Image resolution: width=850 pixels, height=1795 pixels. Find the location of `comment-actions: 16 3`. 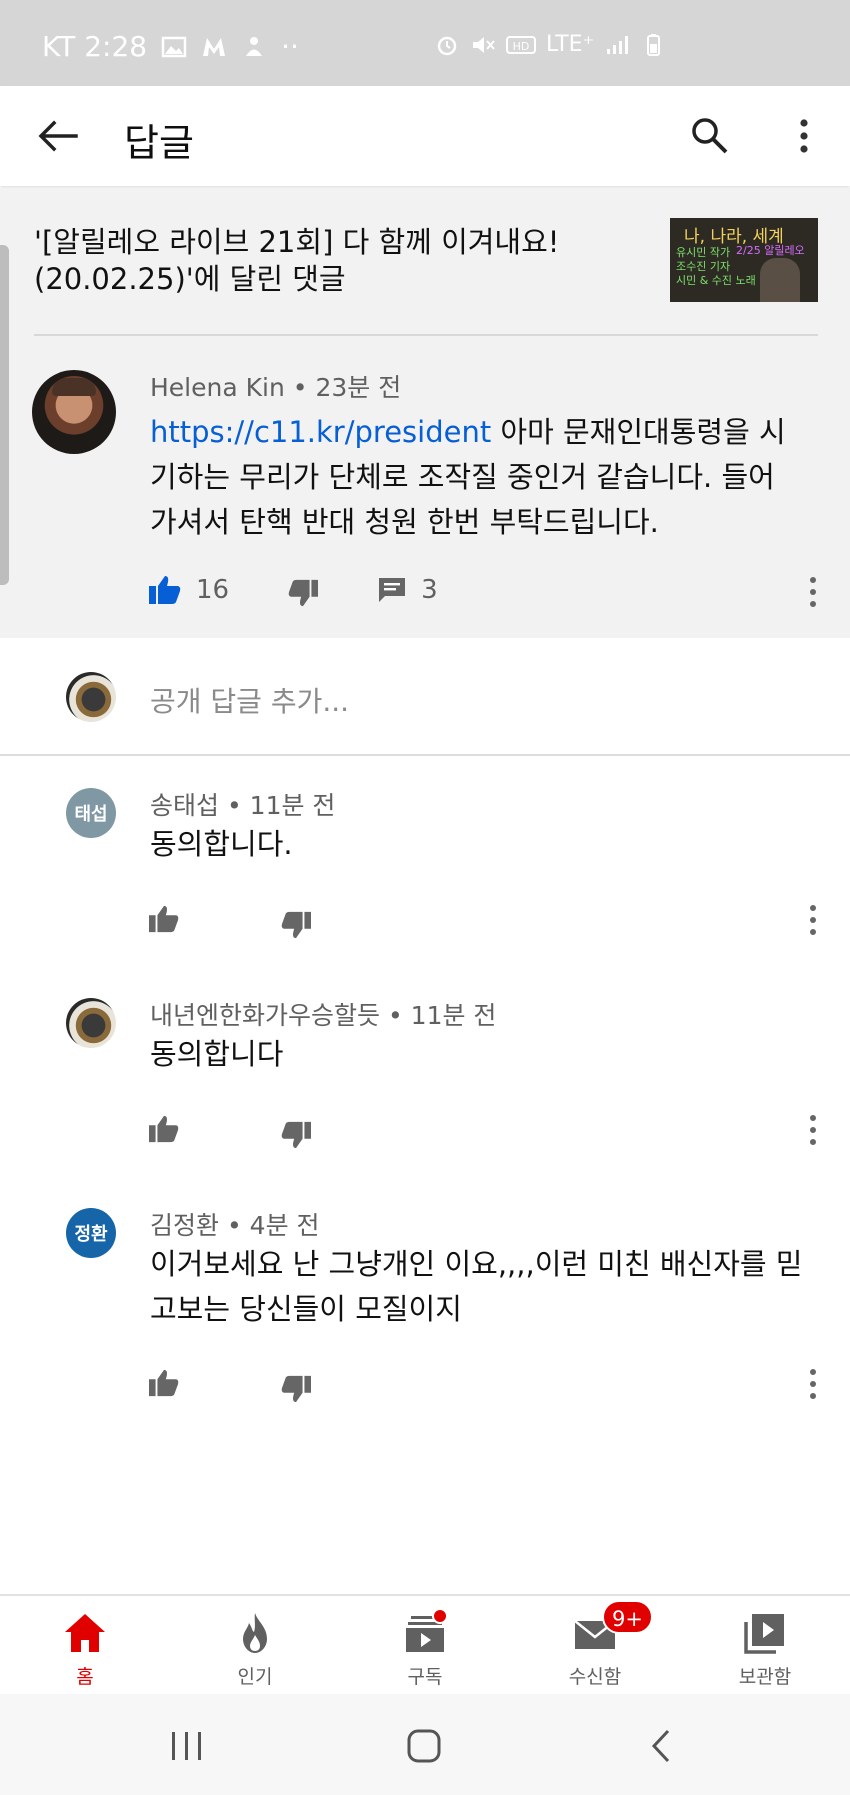

comment-actions: 16 3 is located at coordinates (293, 590).